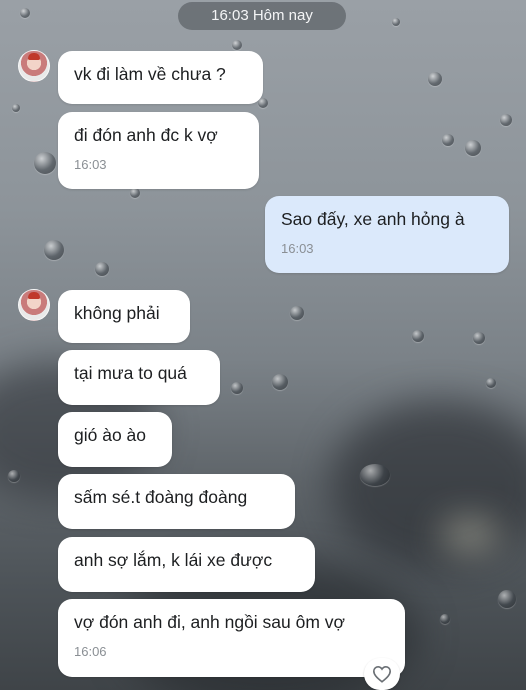 This screenshot has height=690, width=526. Describe the element at coordinates (373, 219) in the screenshot. I see `message-text: Sao đấy, xe anh hỏng à` at that location.